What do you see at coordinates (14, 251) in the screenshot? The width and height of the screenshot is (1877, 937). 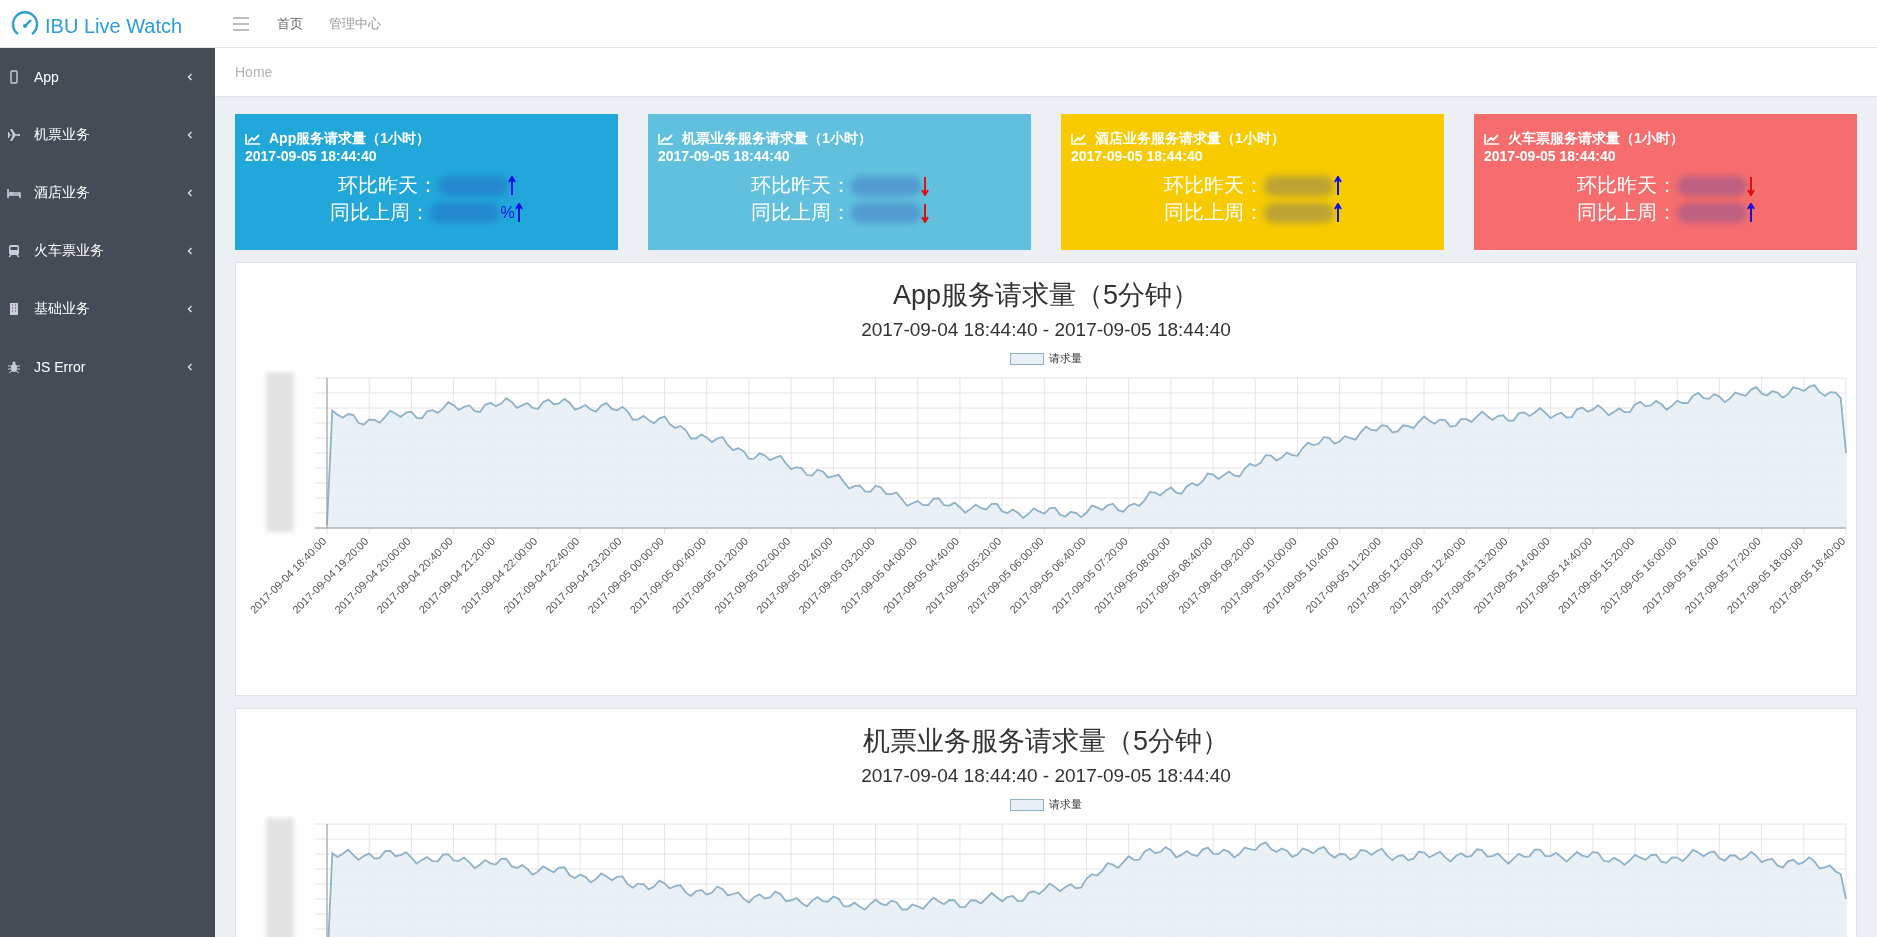 I see `train-icon` at bounding box center [14, 251].